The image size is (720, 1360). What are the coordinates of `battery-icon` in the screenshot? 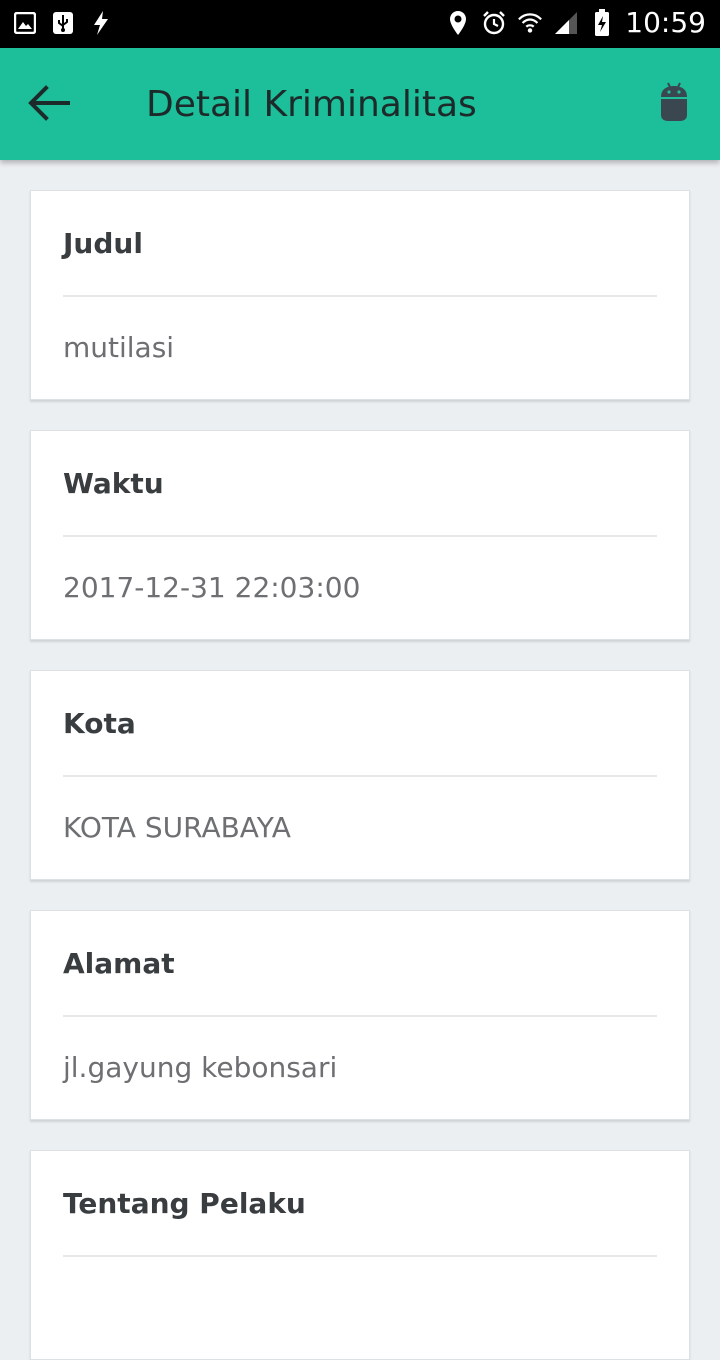 It's located at (602, 22).